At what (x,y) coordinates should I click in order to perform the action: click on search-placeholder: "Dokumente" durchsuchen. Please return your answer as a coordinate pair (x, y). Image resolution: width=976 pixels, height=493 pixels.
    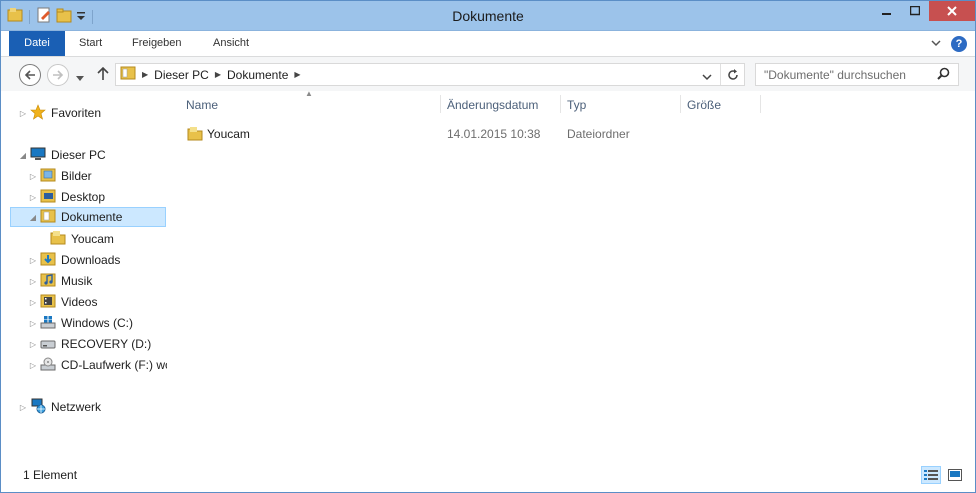
    Looking at the image, I should click on (835, 74).